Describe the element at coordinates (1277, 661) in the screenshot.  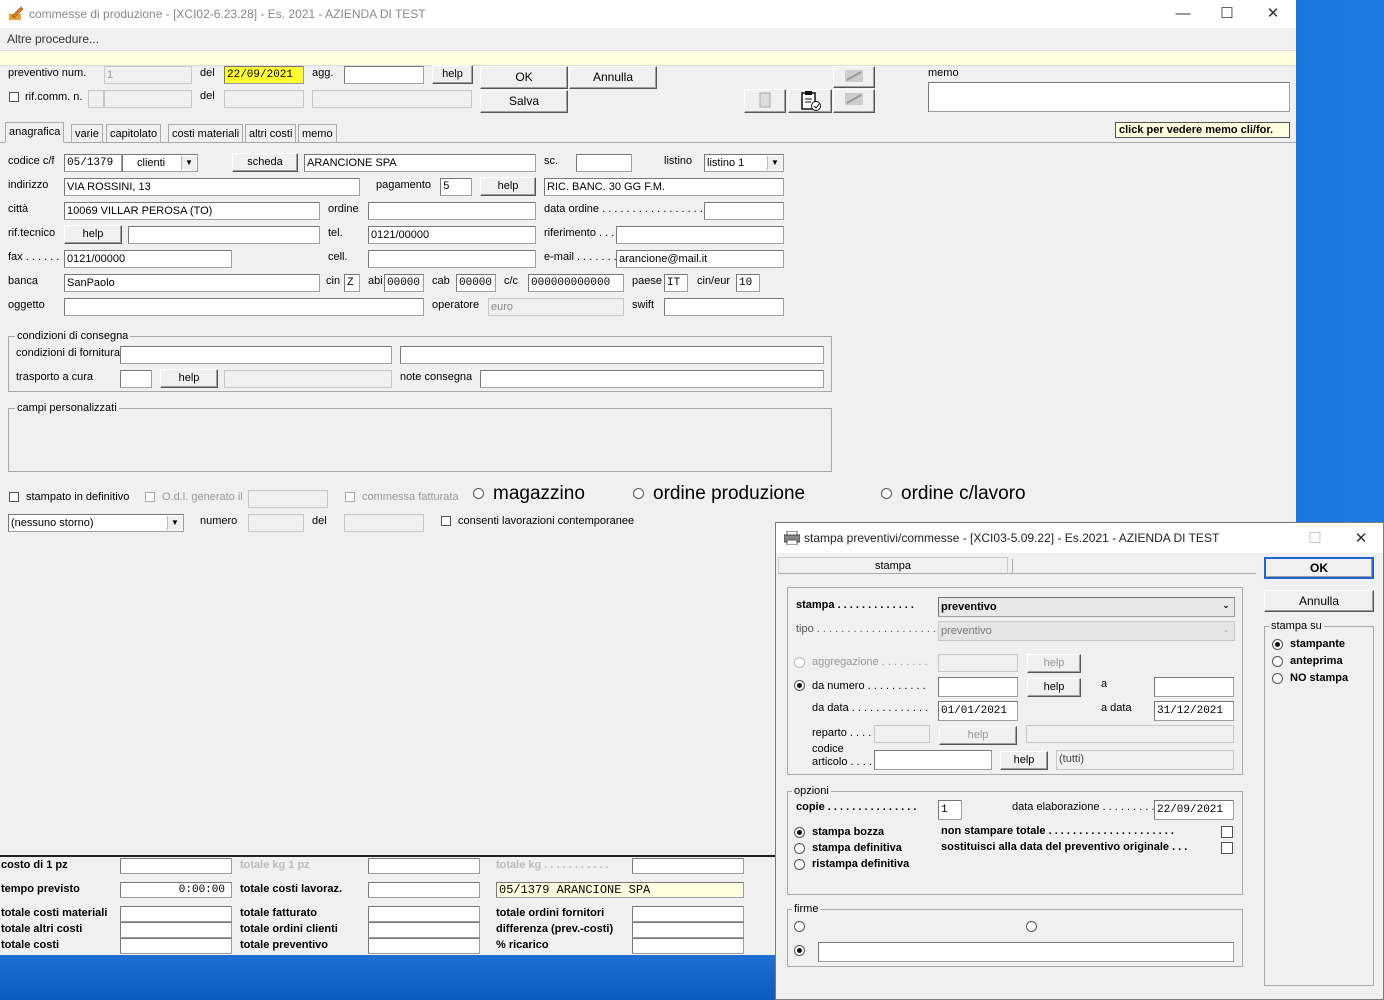
I see `anteprima-radio` at that location.